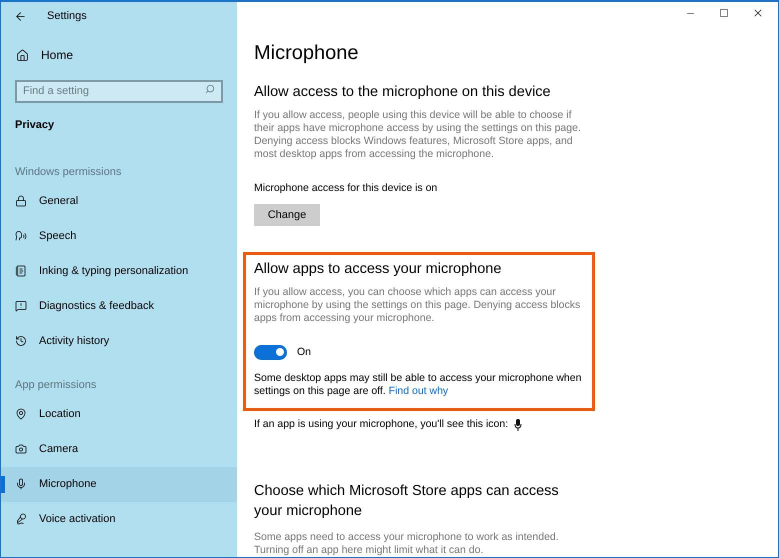  What do you see at coordinates (306, 53) in the screenshot?
I see `page-title: Microphone` at bounding box center [306, 53].